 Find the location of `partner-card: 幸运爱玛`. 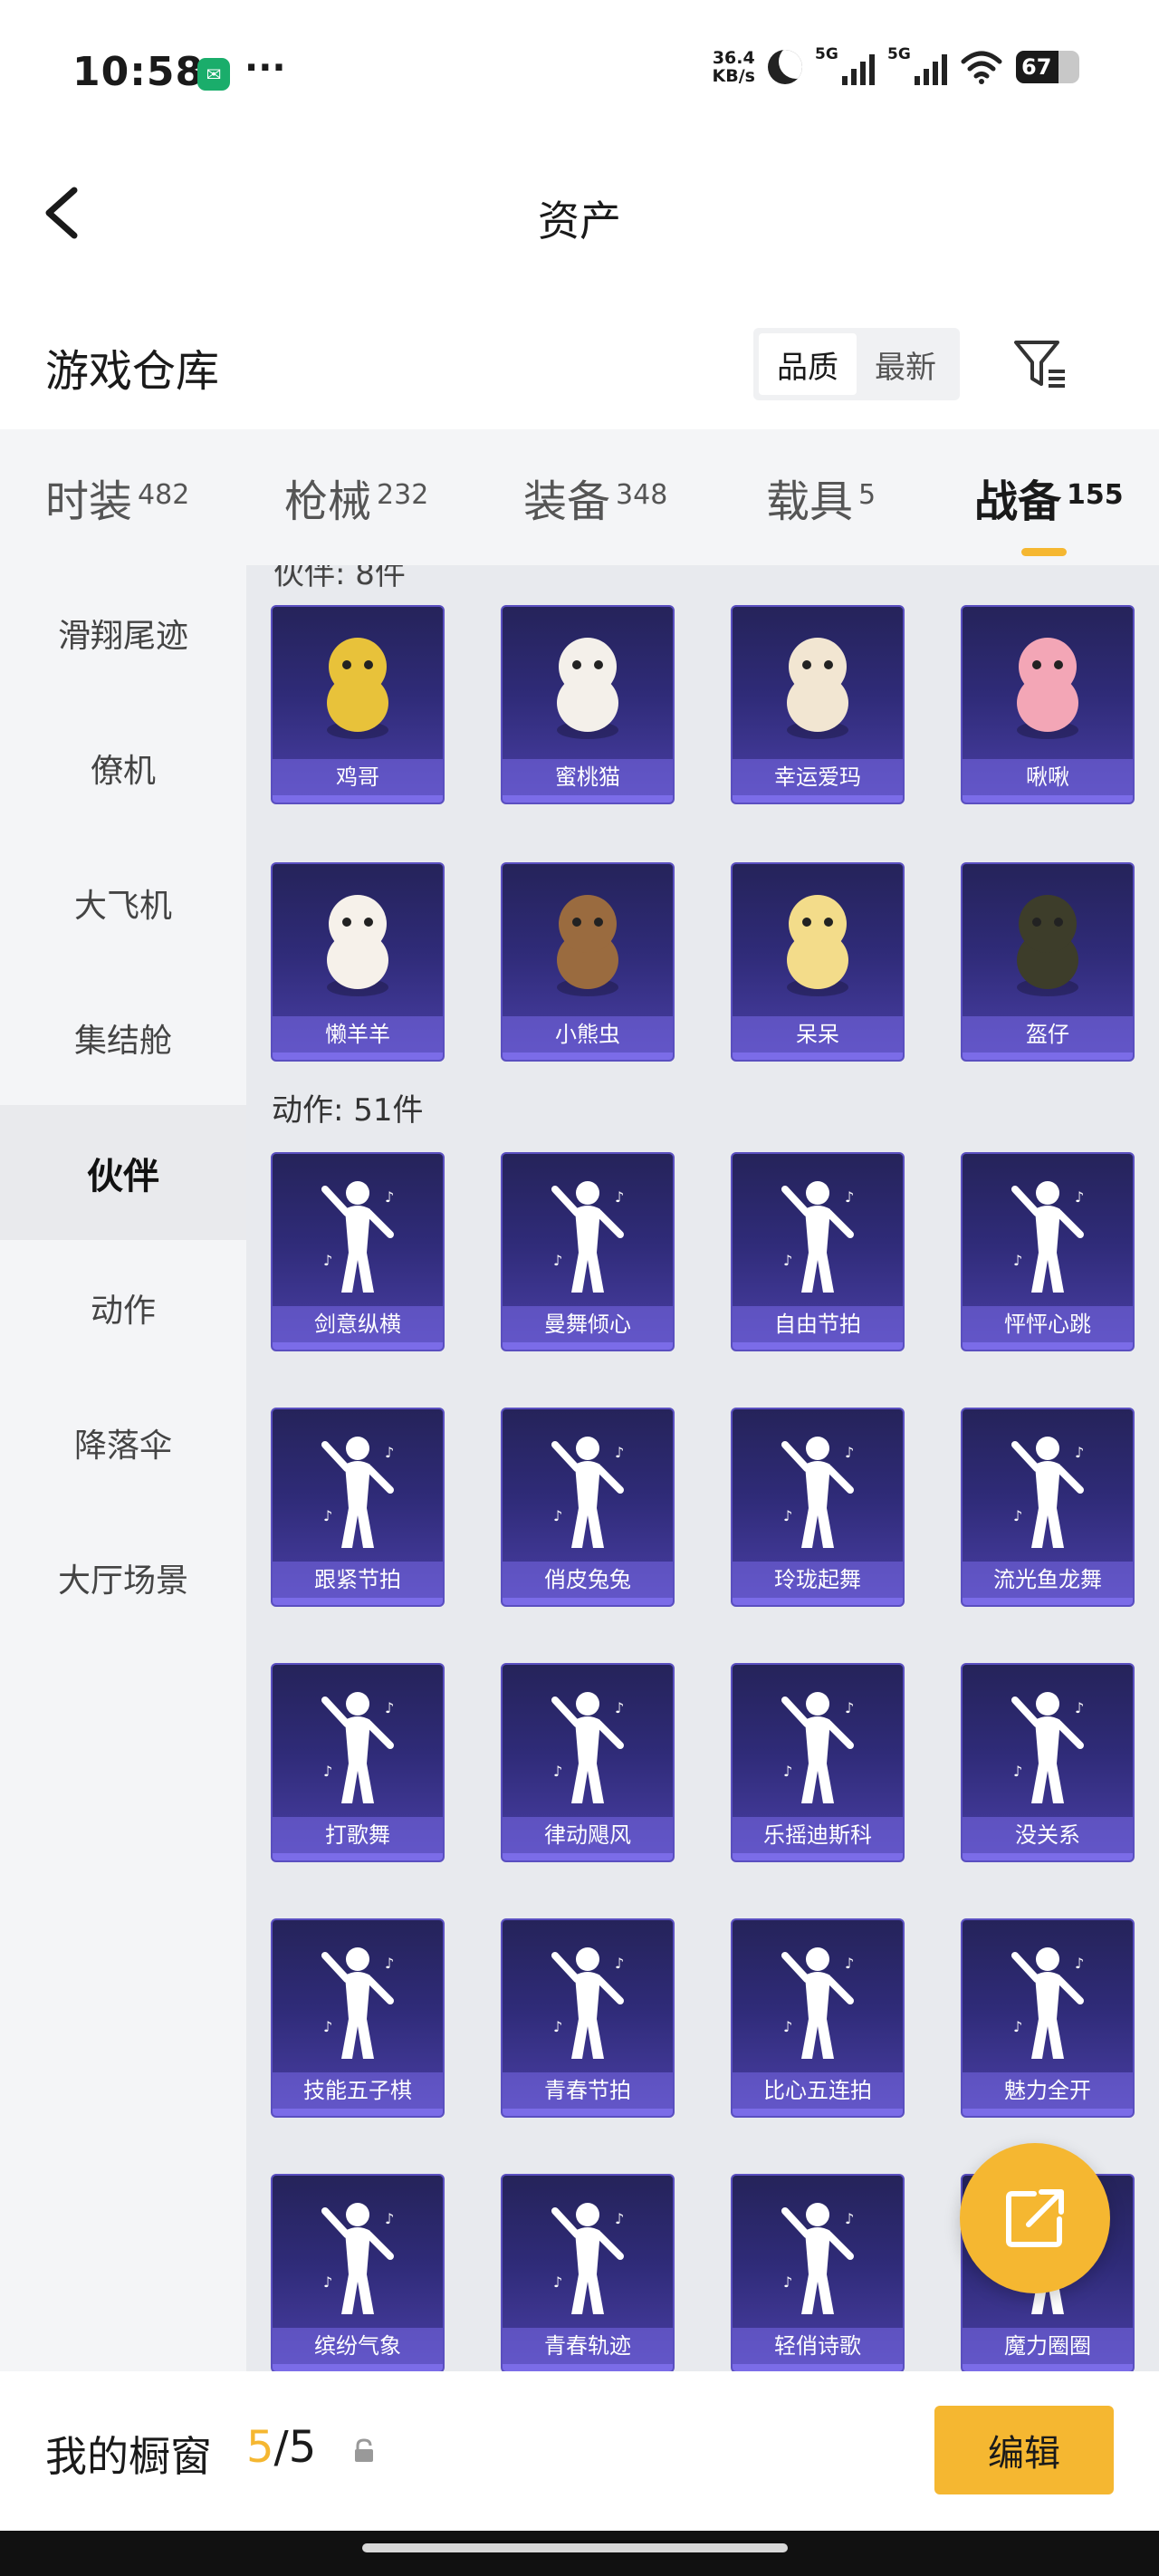

partner-card: 幸运爱玛 is located at coordinates (818, 704).